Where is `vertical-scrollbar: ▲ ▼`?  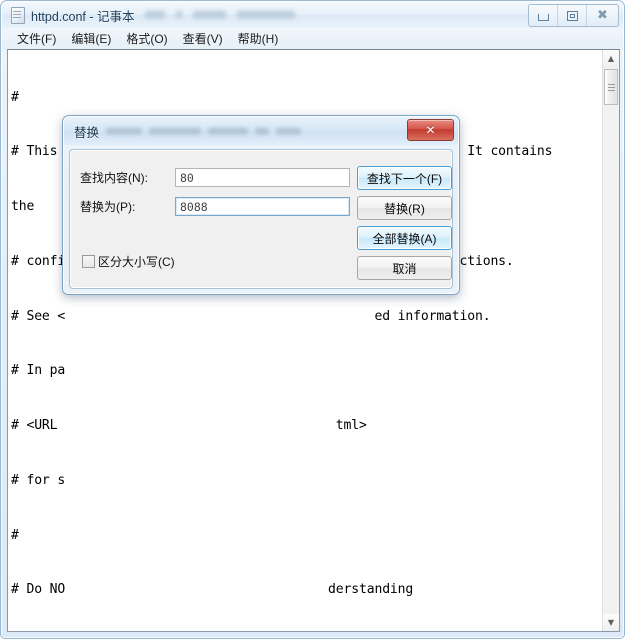
vertical-scrollbar: ▲ ▼ is located at coordinates (610, 340).